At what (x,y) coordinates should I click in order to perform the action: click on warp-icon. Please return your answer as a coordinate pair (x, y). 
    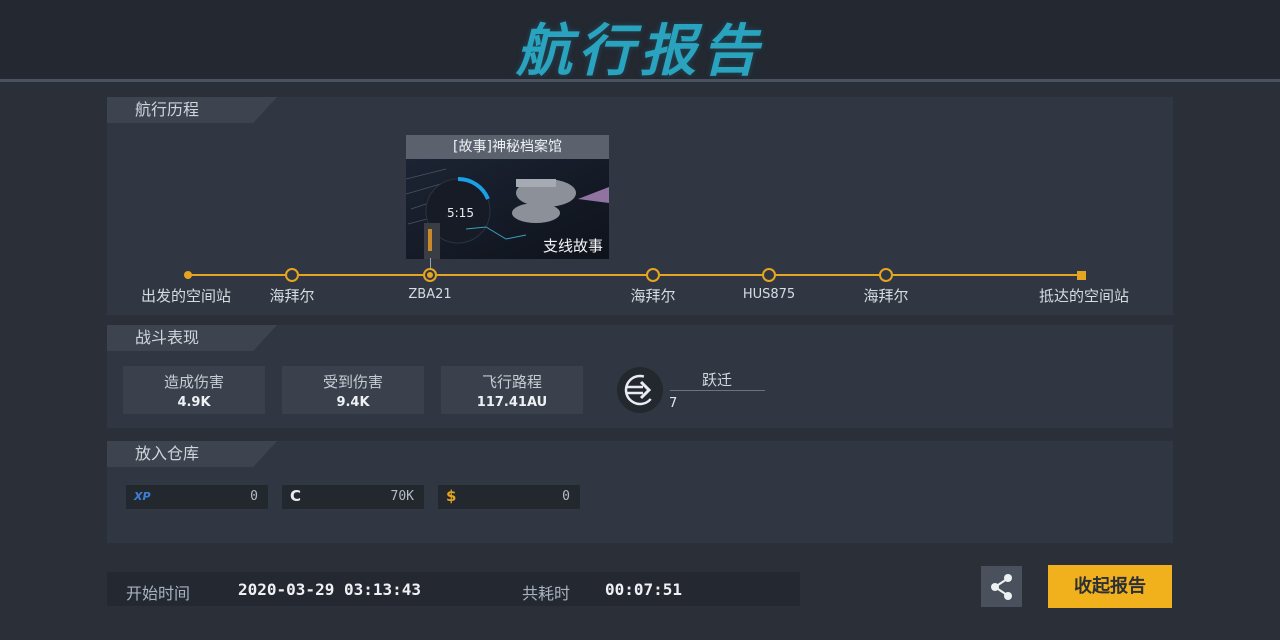
    Looking at the image, I should click on (640, 390).